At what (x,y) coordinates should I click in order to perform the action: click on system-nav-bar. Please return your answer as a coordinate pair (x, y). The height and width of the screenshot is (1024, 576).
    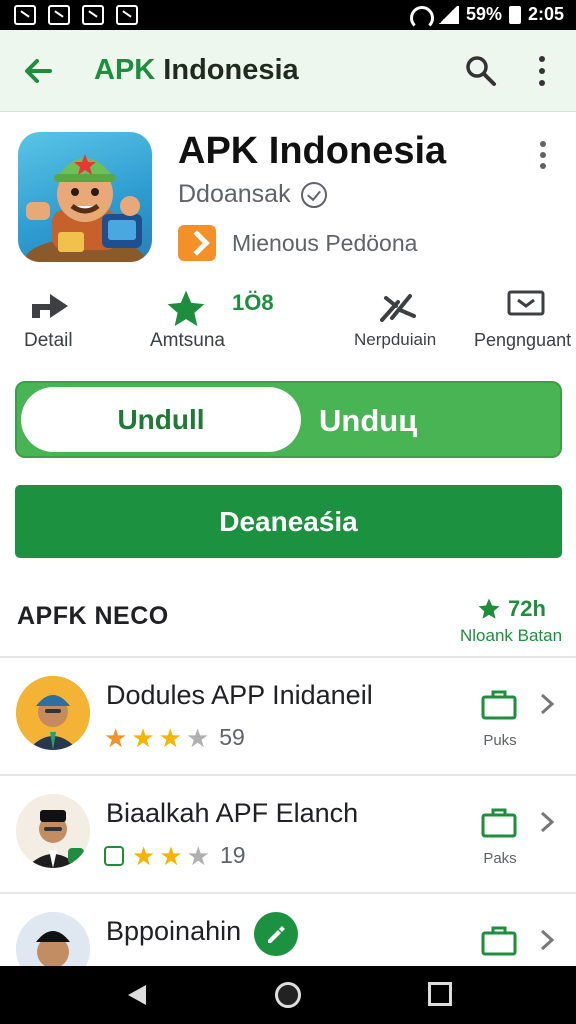
    Looking at the image, I should click on (288, 995).